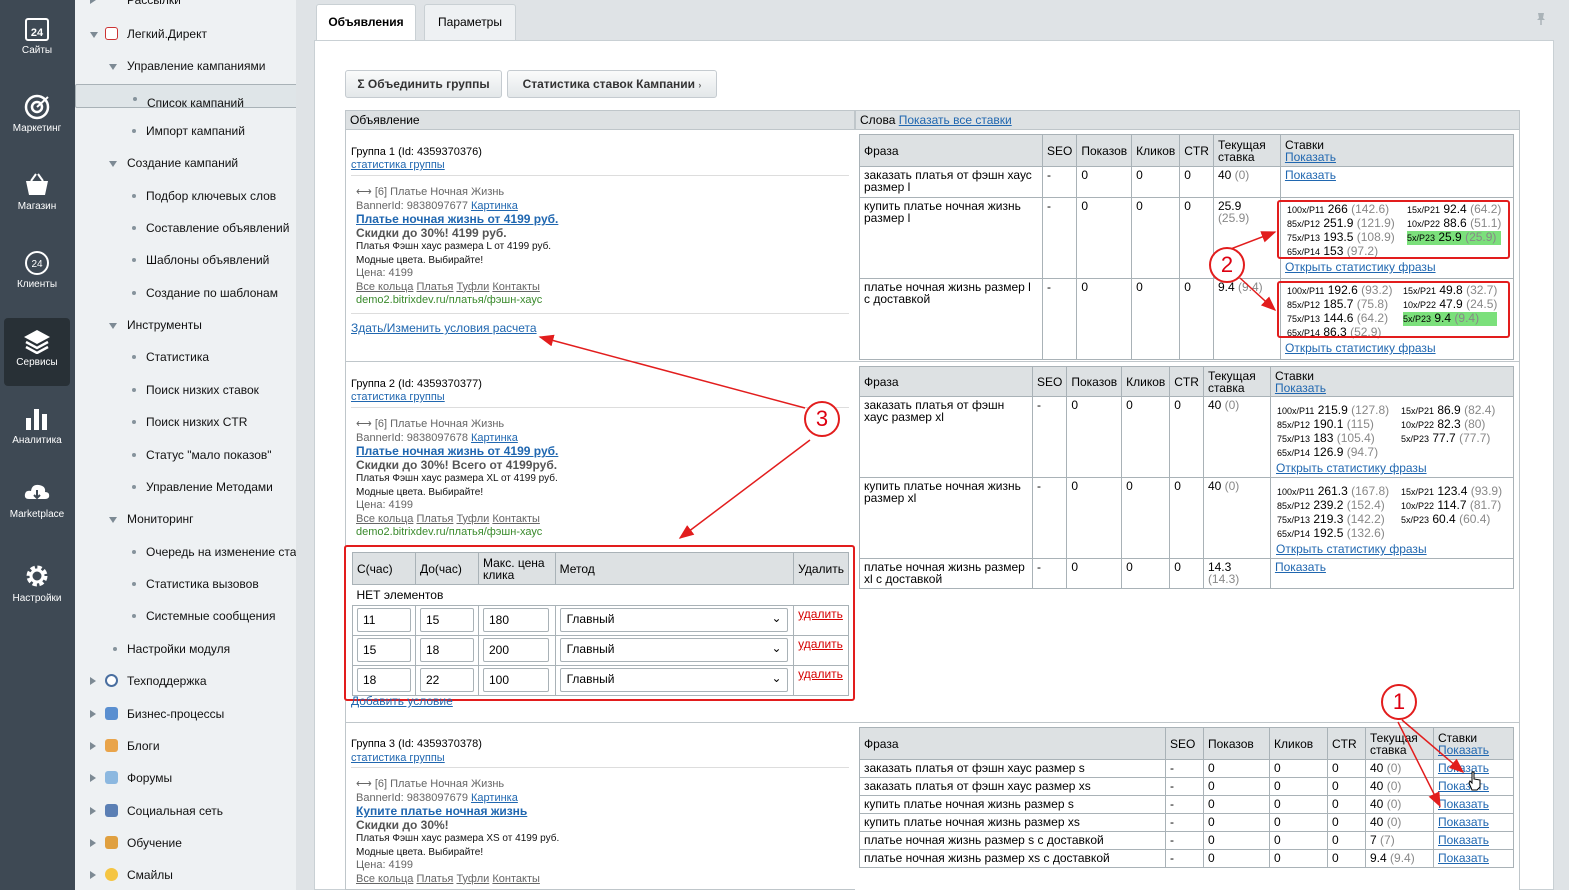  I want to click on annotation-marker-2: 2, so click(1227, 265).